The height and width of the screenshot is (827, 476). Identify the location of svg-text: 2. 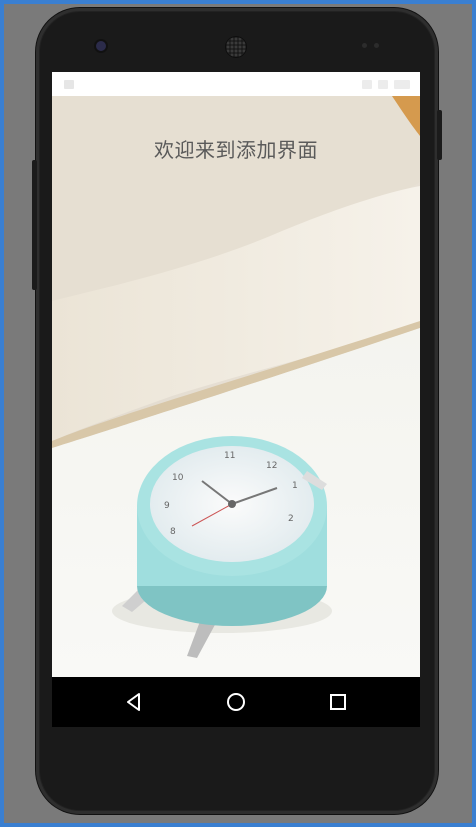
(291, 519).